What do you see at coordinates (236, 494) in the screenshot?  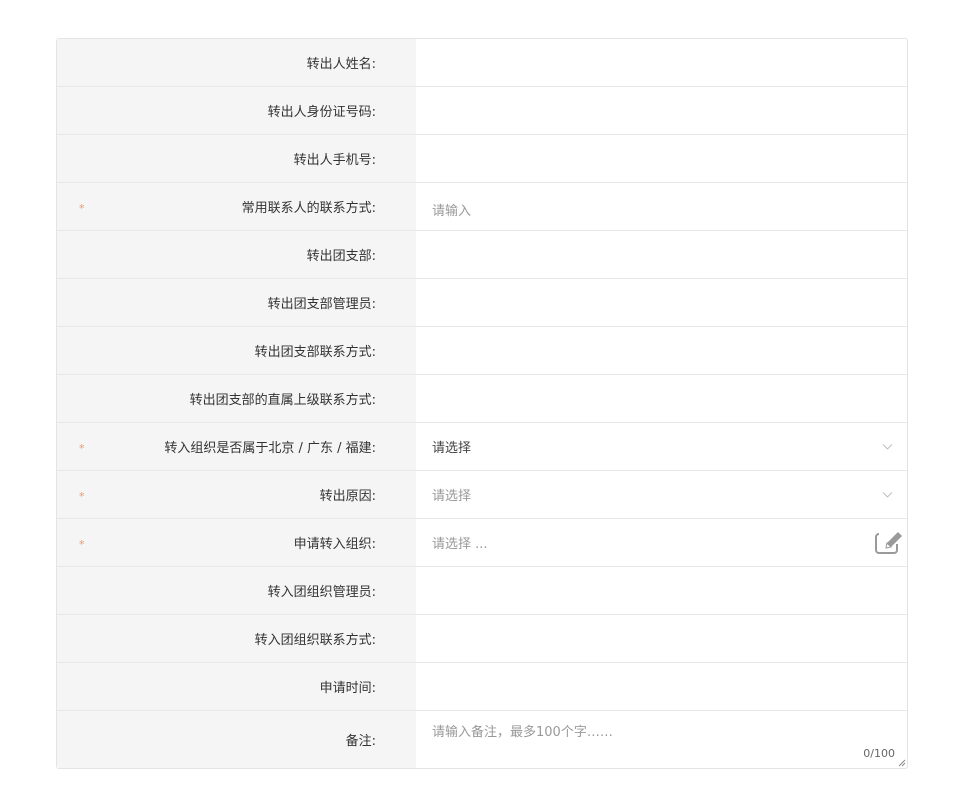 I see `field-label: * 转出原因:` at bounding box center [236, 494].